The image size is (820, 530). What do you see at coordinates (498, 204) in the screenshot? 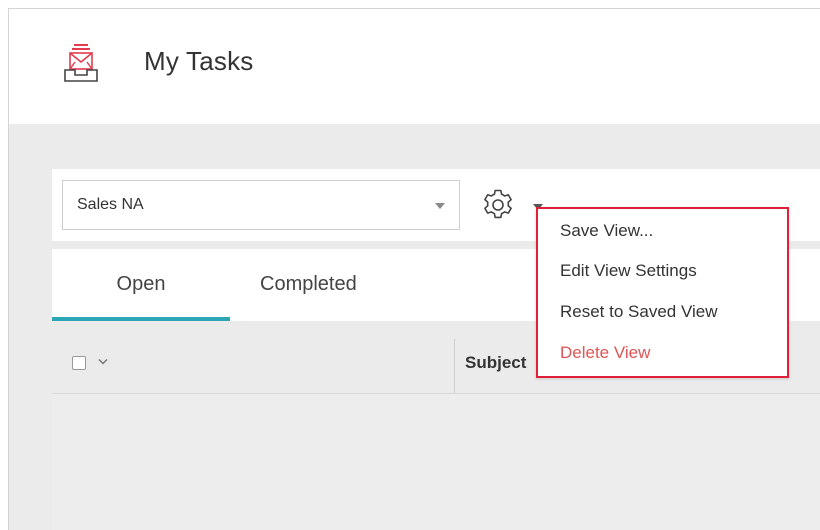
I see `gear-icon` at bounding box center [498, 204].